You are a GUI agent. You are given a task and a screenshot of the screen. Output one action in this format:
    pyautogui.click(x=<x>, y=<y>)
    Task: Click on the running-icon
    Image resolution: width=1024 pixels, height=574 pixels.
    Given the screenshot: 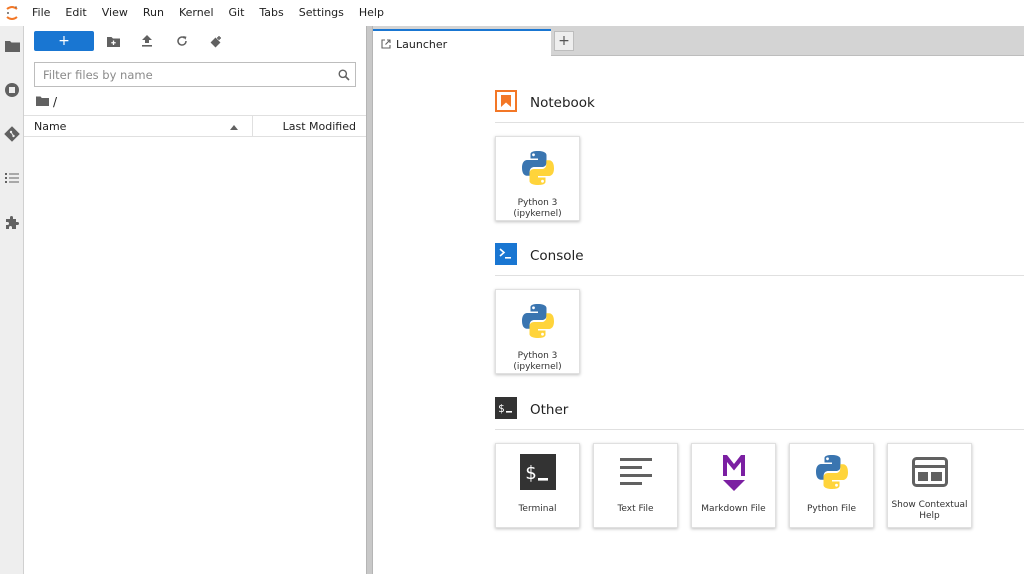 What is the action you would take?
    pyautogui.click(x=12, y=90)
    